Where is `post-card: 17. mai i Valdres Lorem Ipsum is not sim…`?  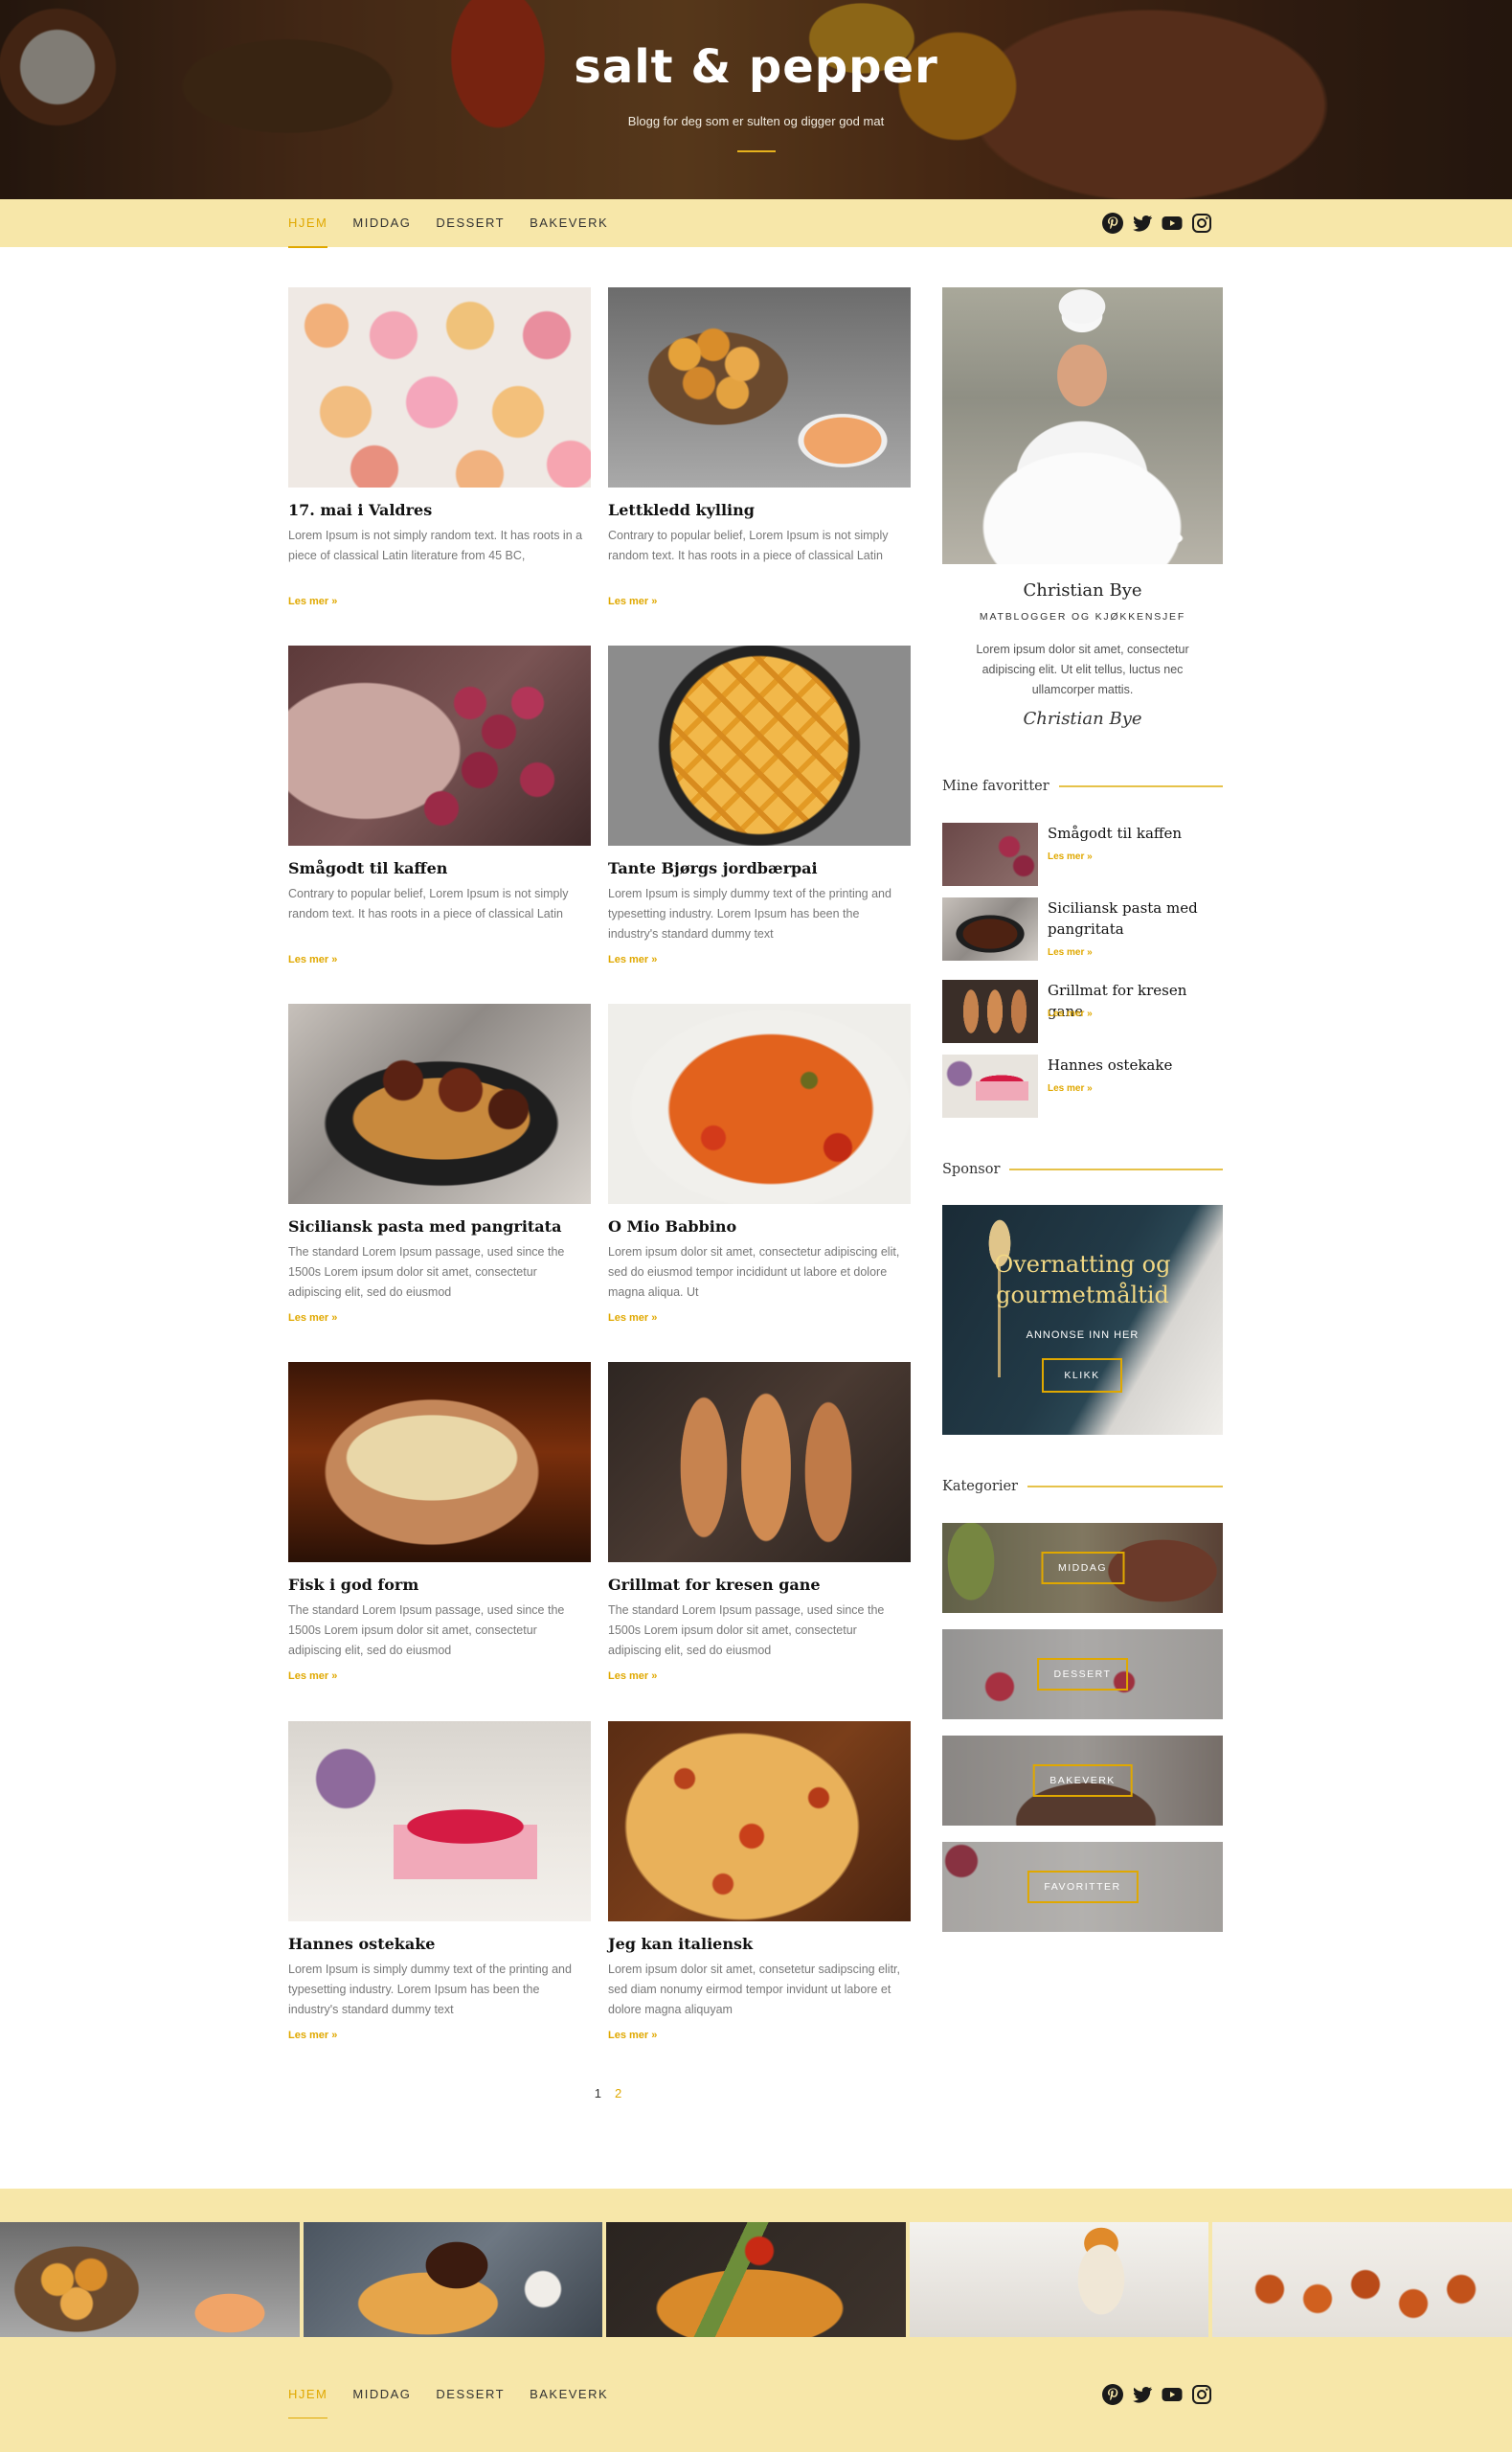 post-card: 17. mai i Valdres Lorem Ipsum is not sim… is located at coordinates (439, 448).